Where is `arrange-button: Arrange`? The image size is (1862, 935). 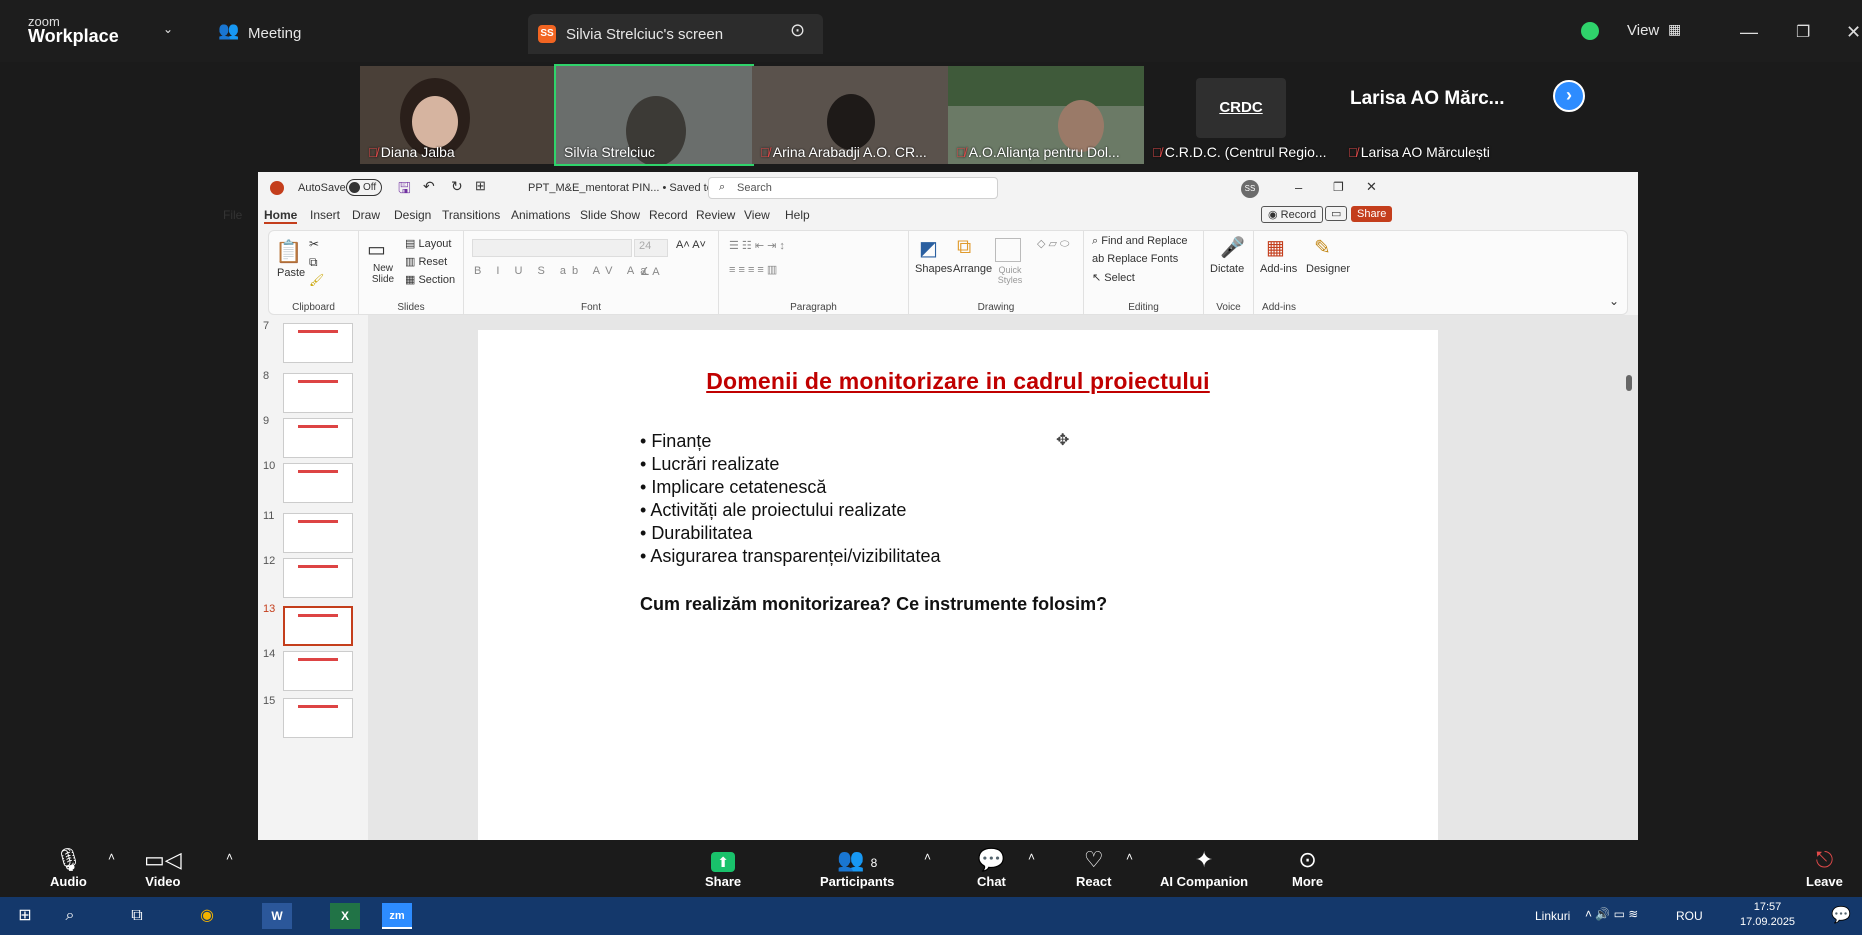
arrange-button: Arrange is located at coordinates (972, 269).